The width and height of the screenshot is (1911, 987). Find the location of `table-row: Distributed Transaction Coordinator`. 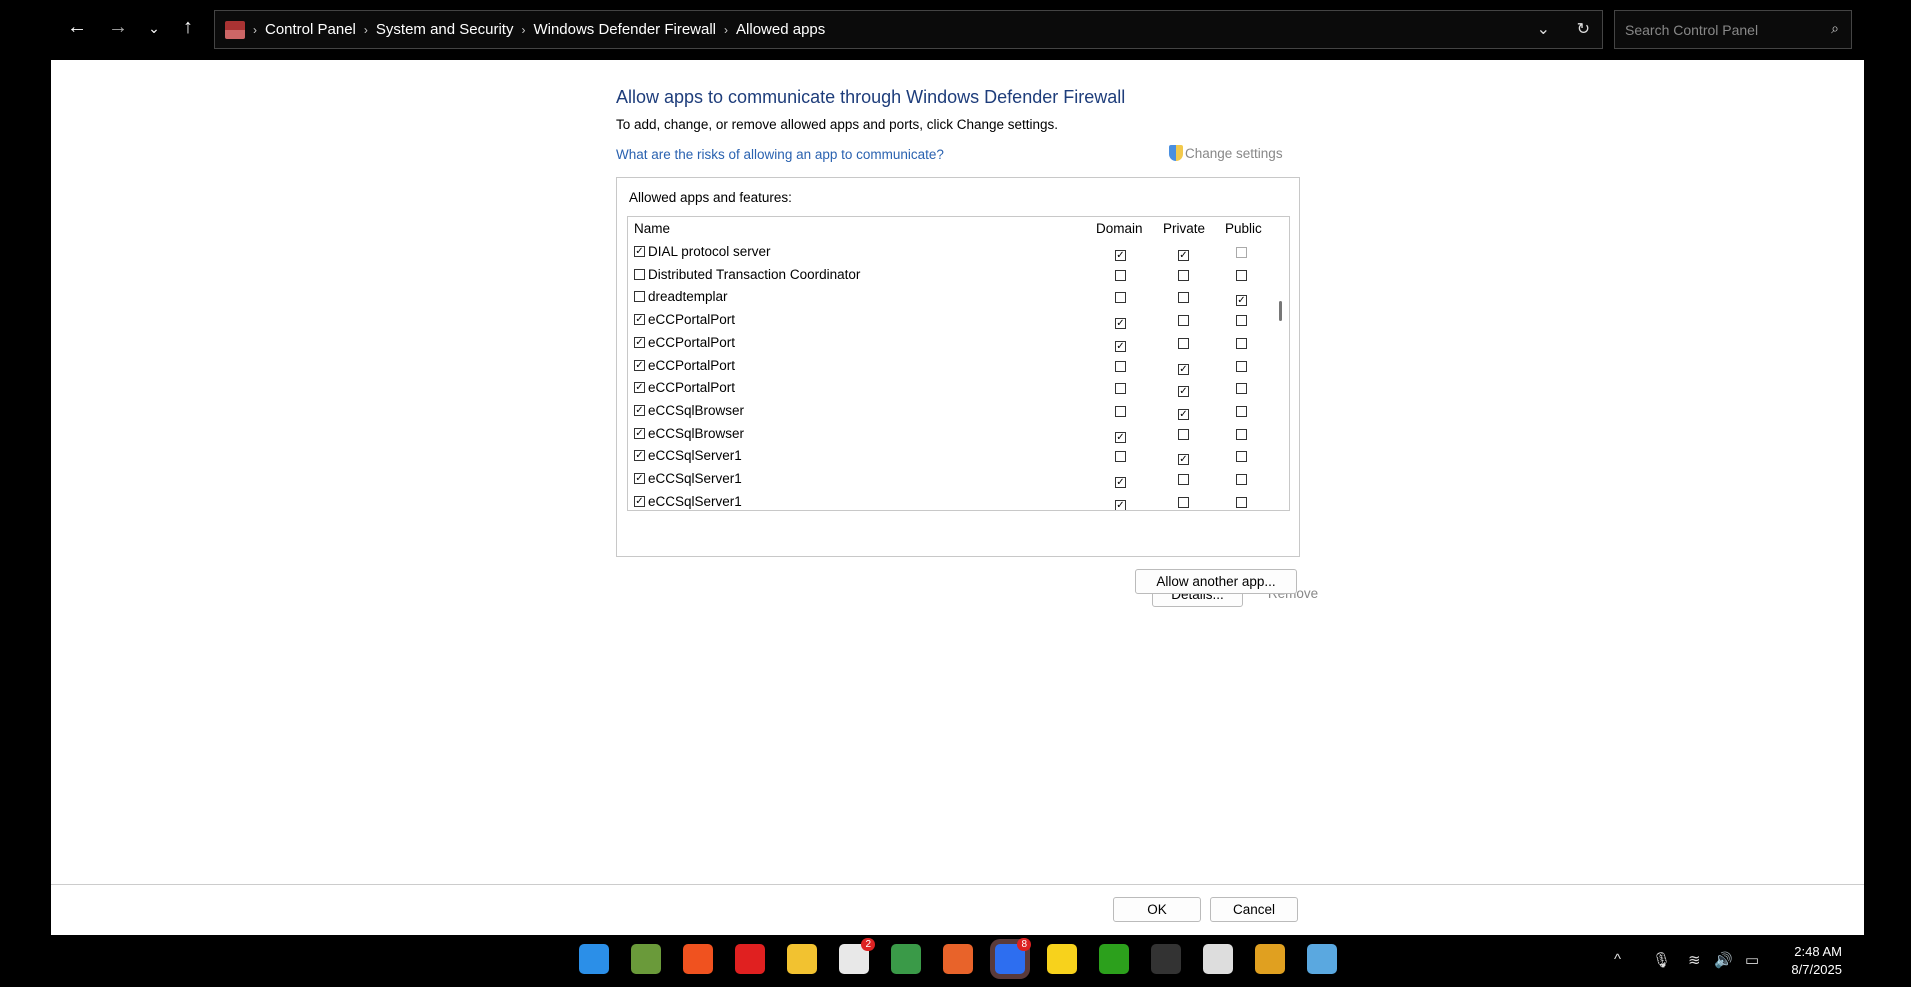

table-row: Distributed Transaction Coordinator is located at coordinates (948, 275).